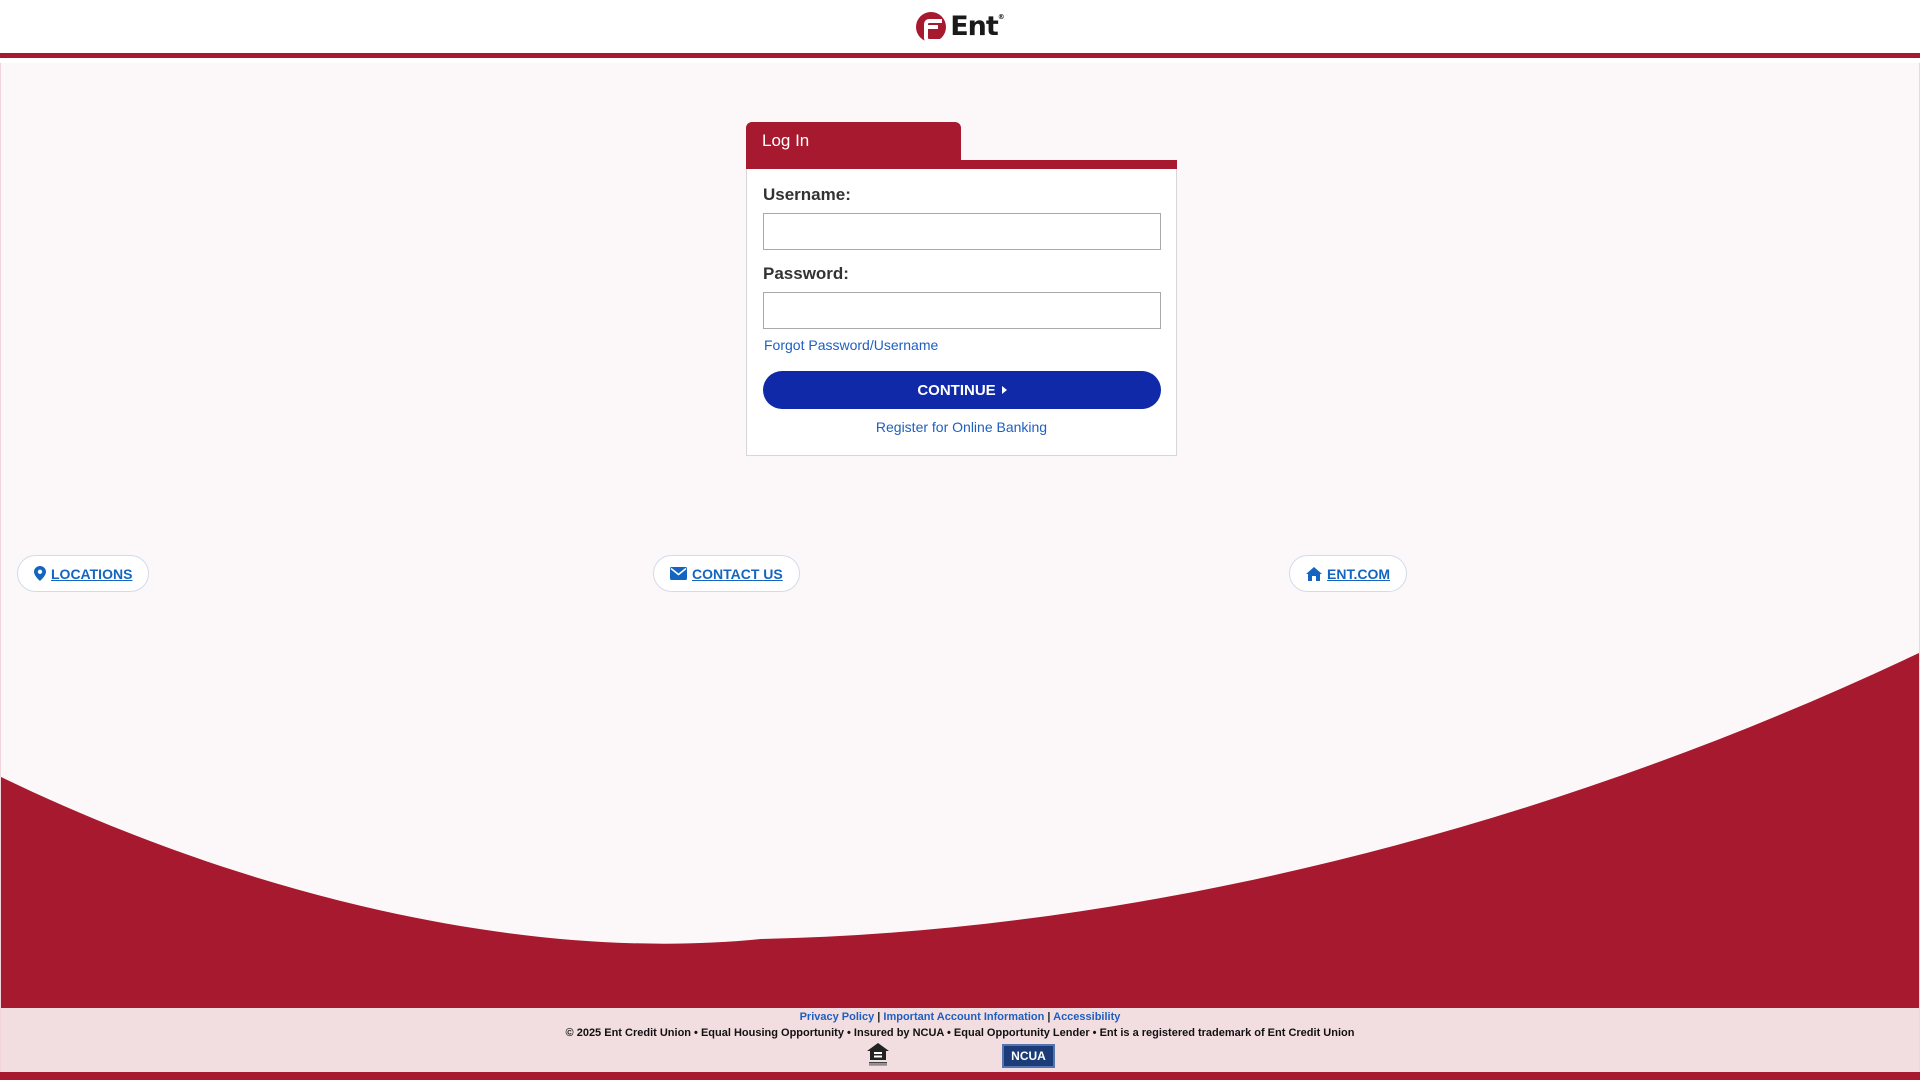 The height and width of the screenshot is (1080, 1920). Describe the element at coordinates (1028, 1056) in the screenshot. I see `ncua-badge: NCUA` at that location.